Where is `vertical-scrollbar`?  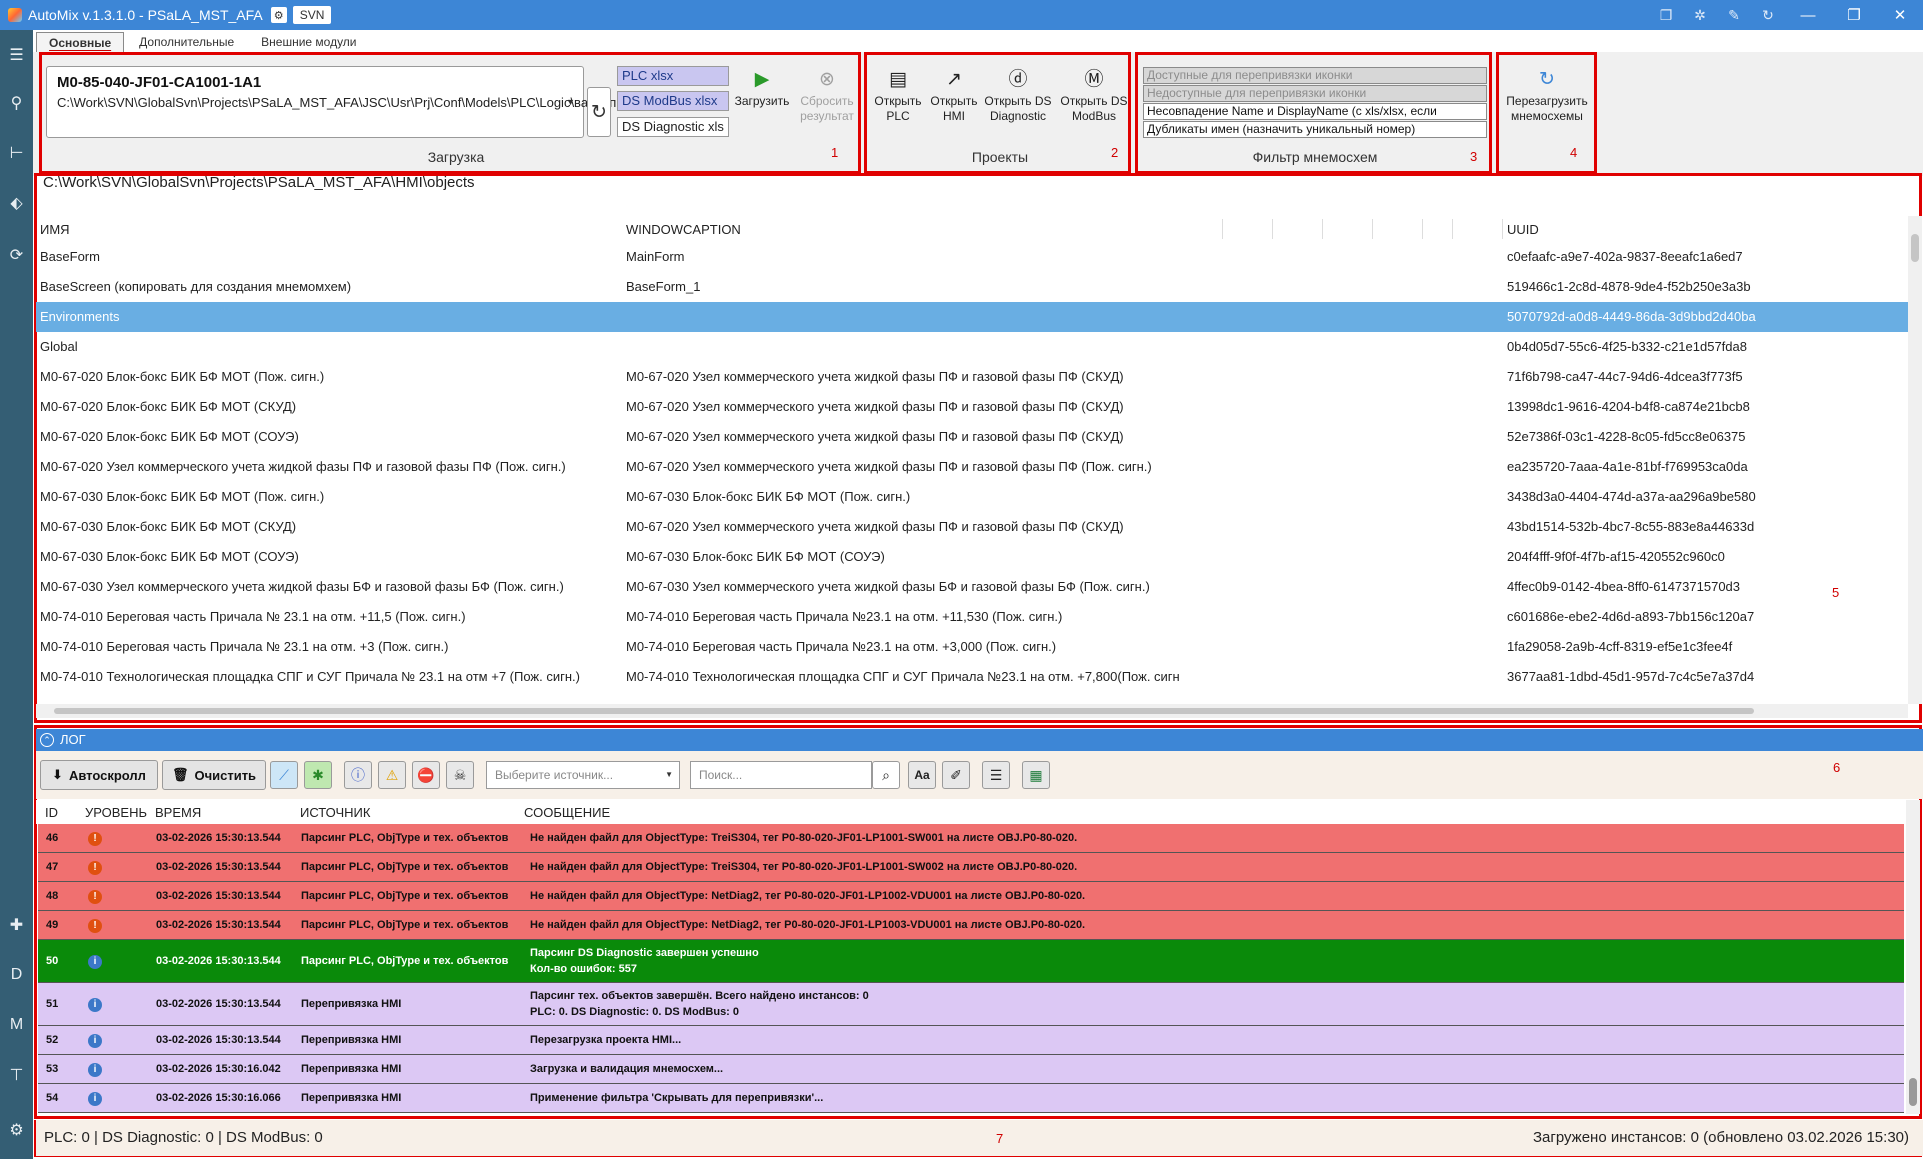 vertical-scrollbar is located at coordinates (1915, 460).